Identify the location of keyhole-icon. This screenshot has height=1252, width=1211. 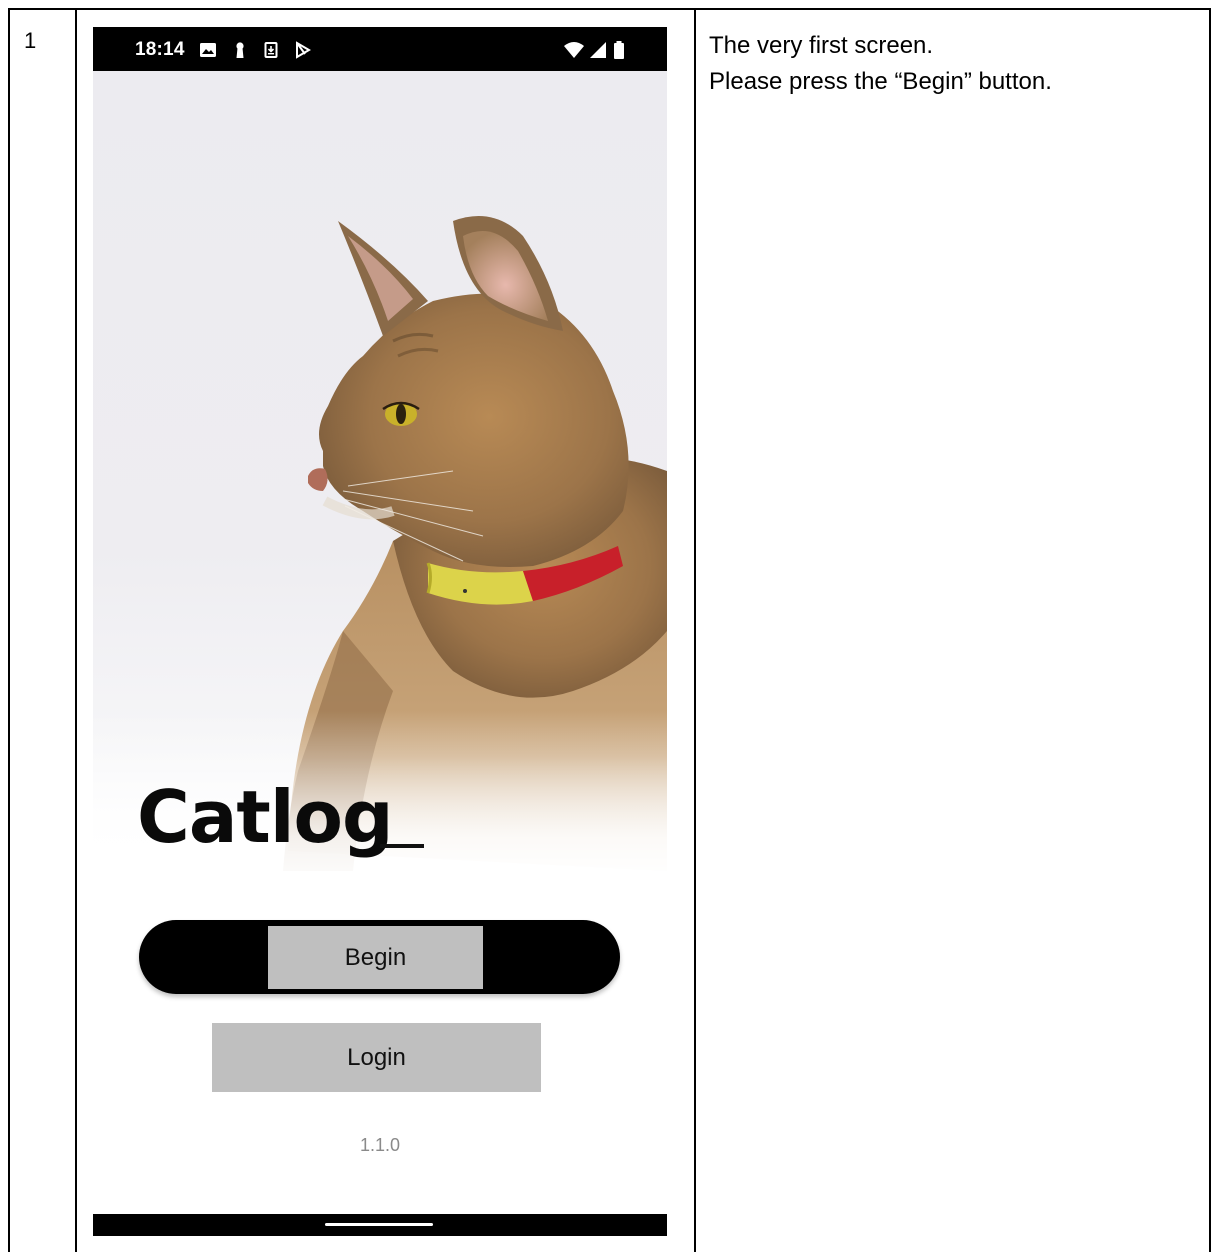
(240, 50).